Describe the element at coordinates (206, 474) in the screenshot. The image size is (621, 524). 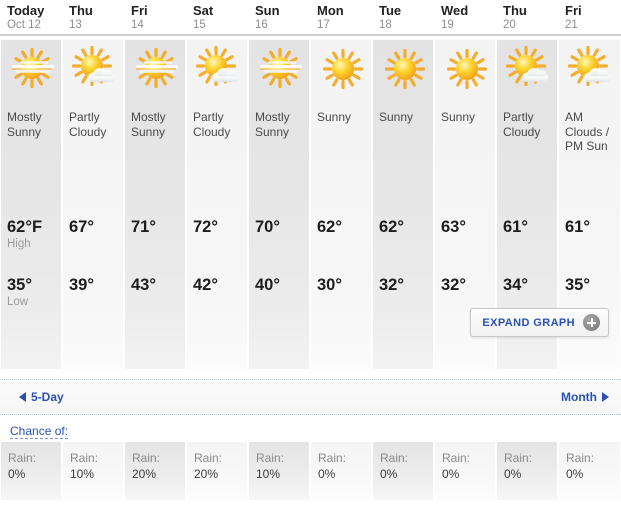
I see `rain-value: 20%` at that location.